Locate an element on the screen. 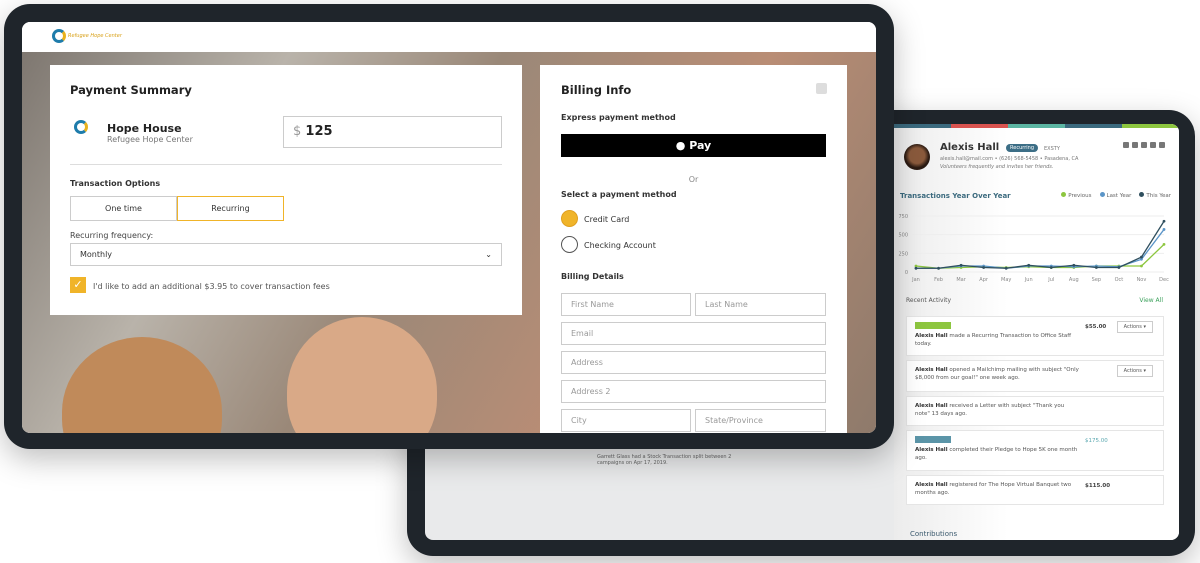  recurring-button: Recurring is located at coordinates (230, 208).